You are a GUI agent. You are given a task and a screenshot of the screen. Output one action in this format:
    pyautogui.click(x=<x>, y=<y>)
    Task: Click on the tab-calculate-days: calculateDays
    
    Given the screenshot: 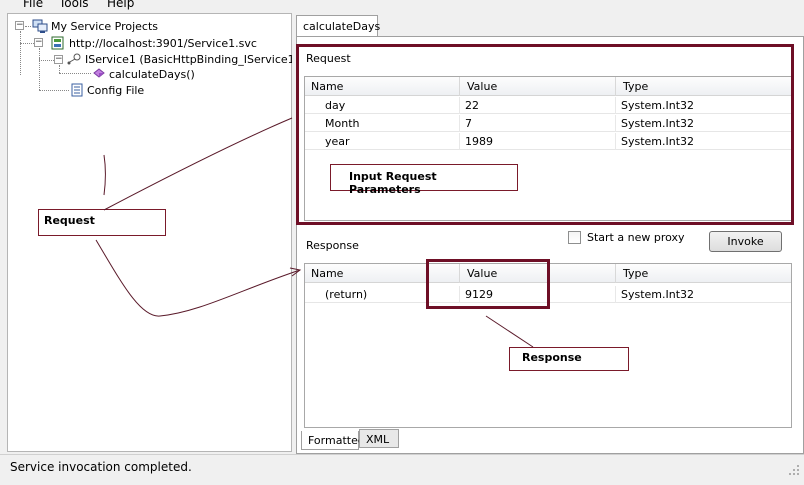 What is the action you would take?
    pyautogui.click(x=338, y=26)
    